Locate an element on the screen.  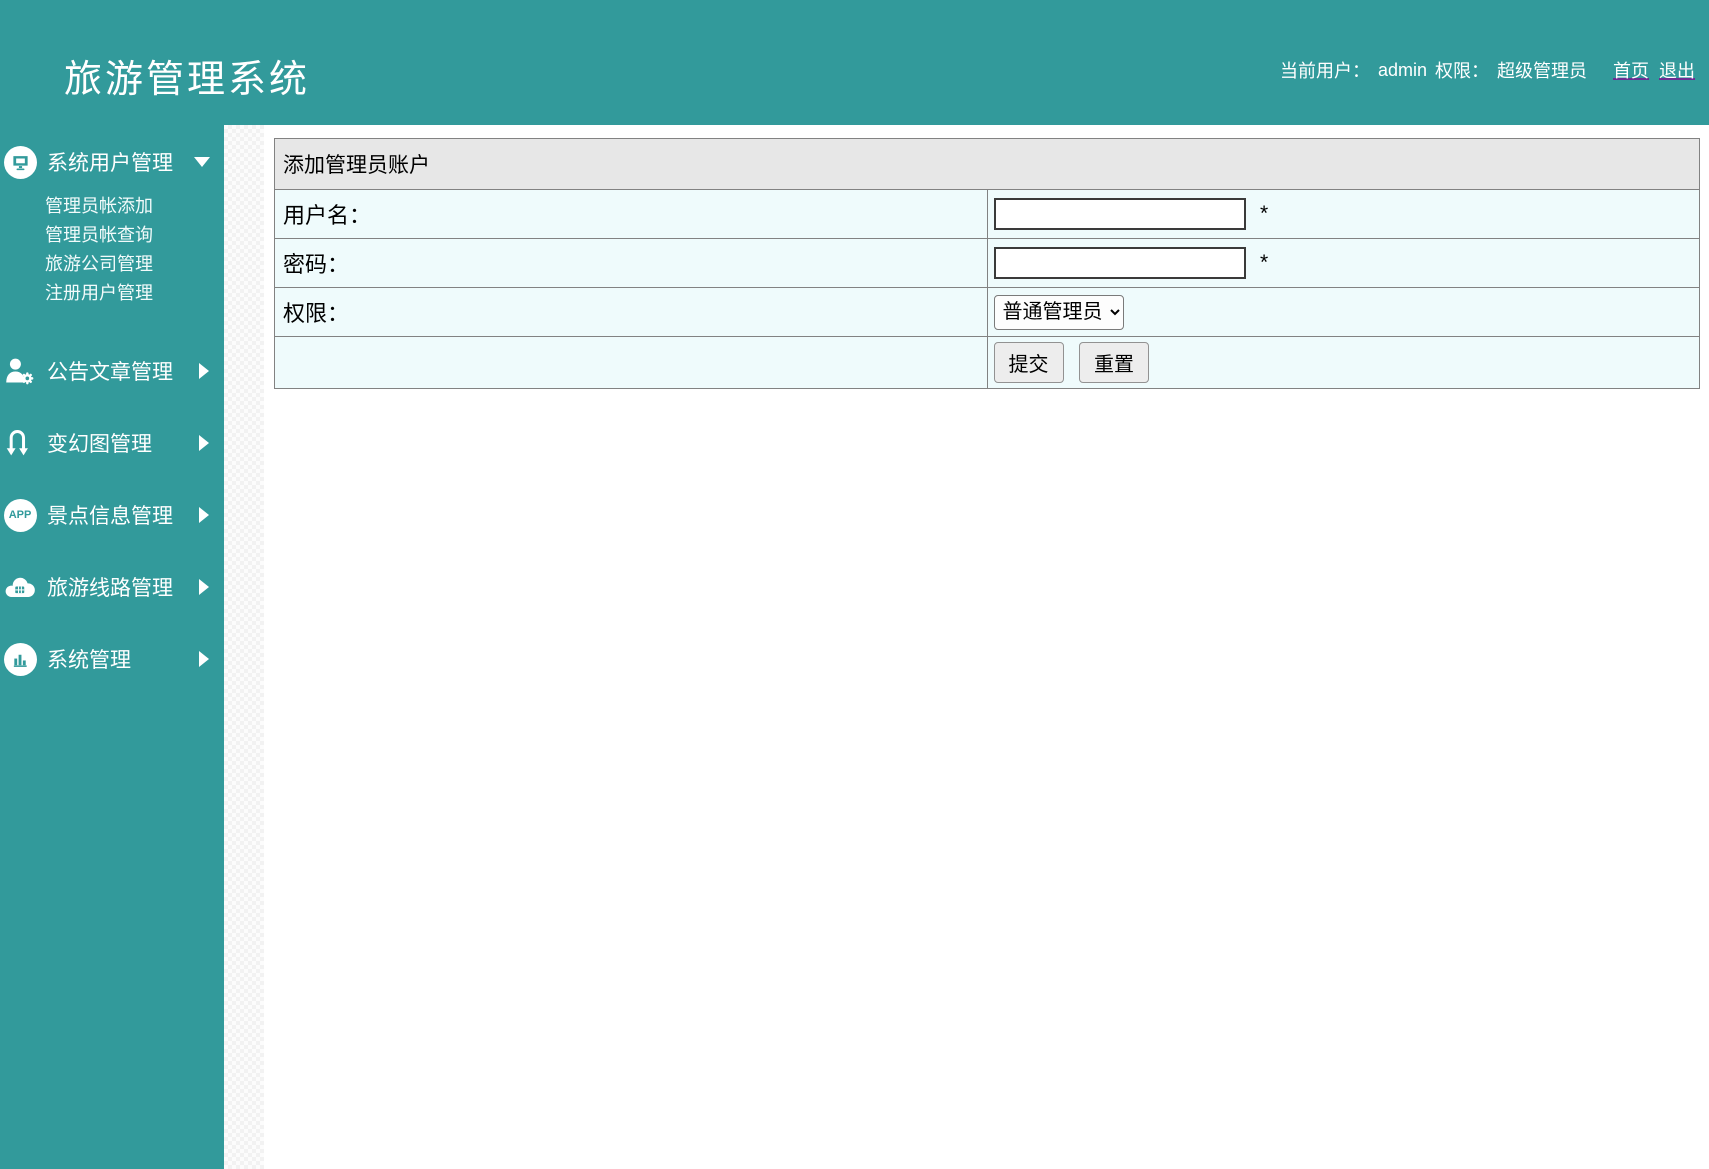
sidebar-item-attractions: APP 景点信息管理 is located at coordinates (112, 515).